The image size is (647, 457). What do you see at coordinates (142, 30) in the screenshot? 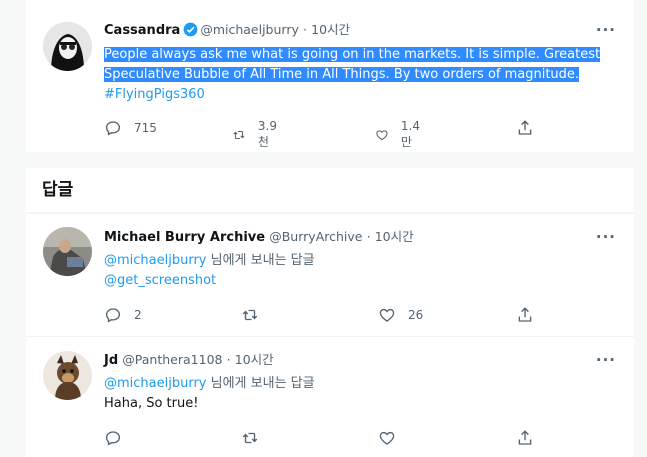
I see `author-name: Cassandra` at bounding box center [142, 30].